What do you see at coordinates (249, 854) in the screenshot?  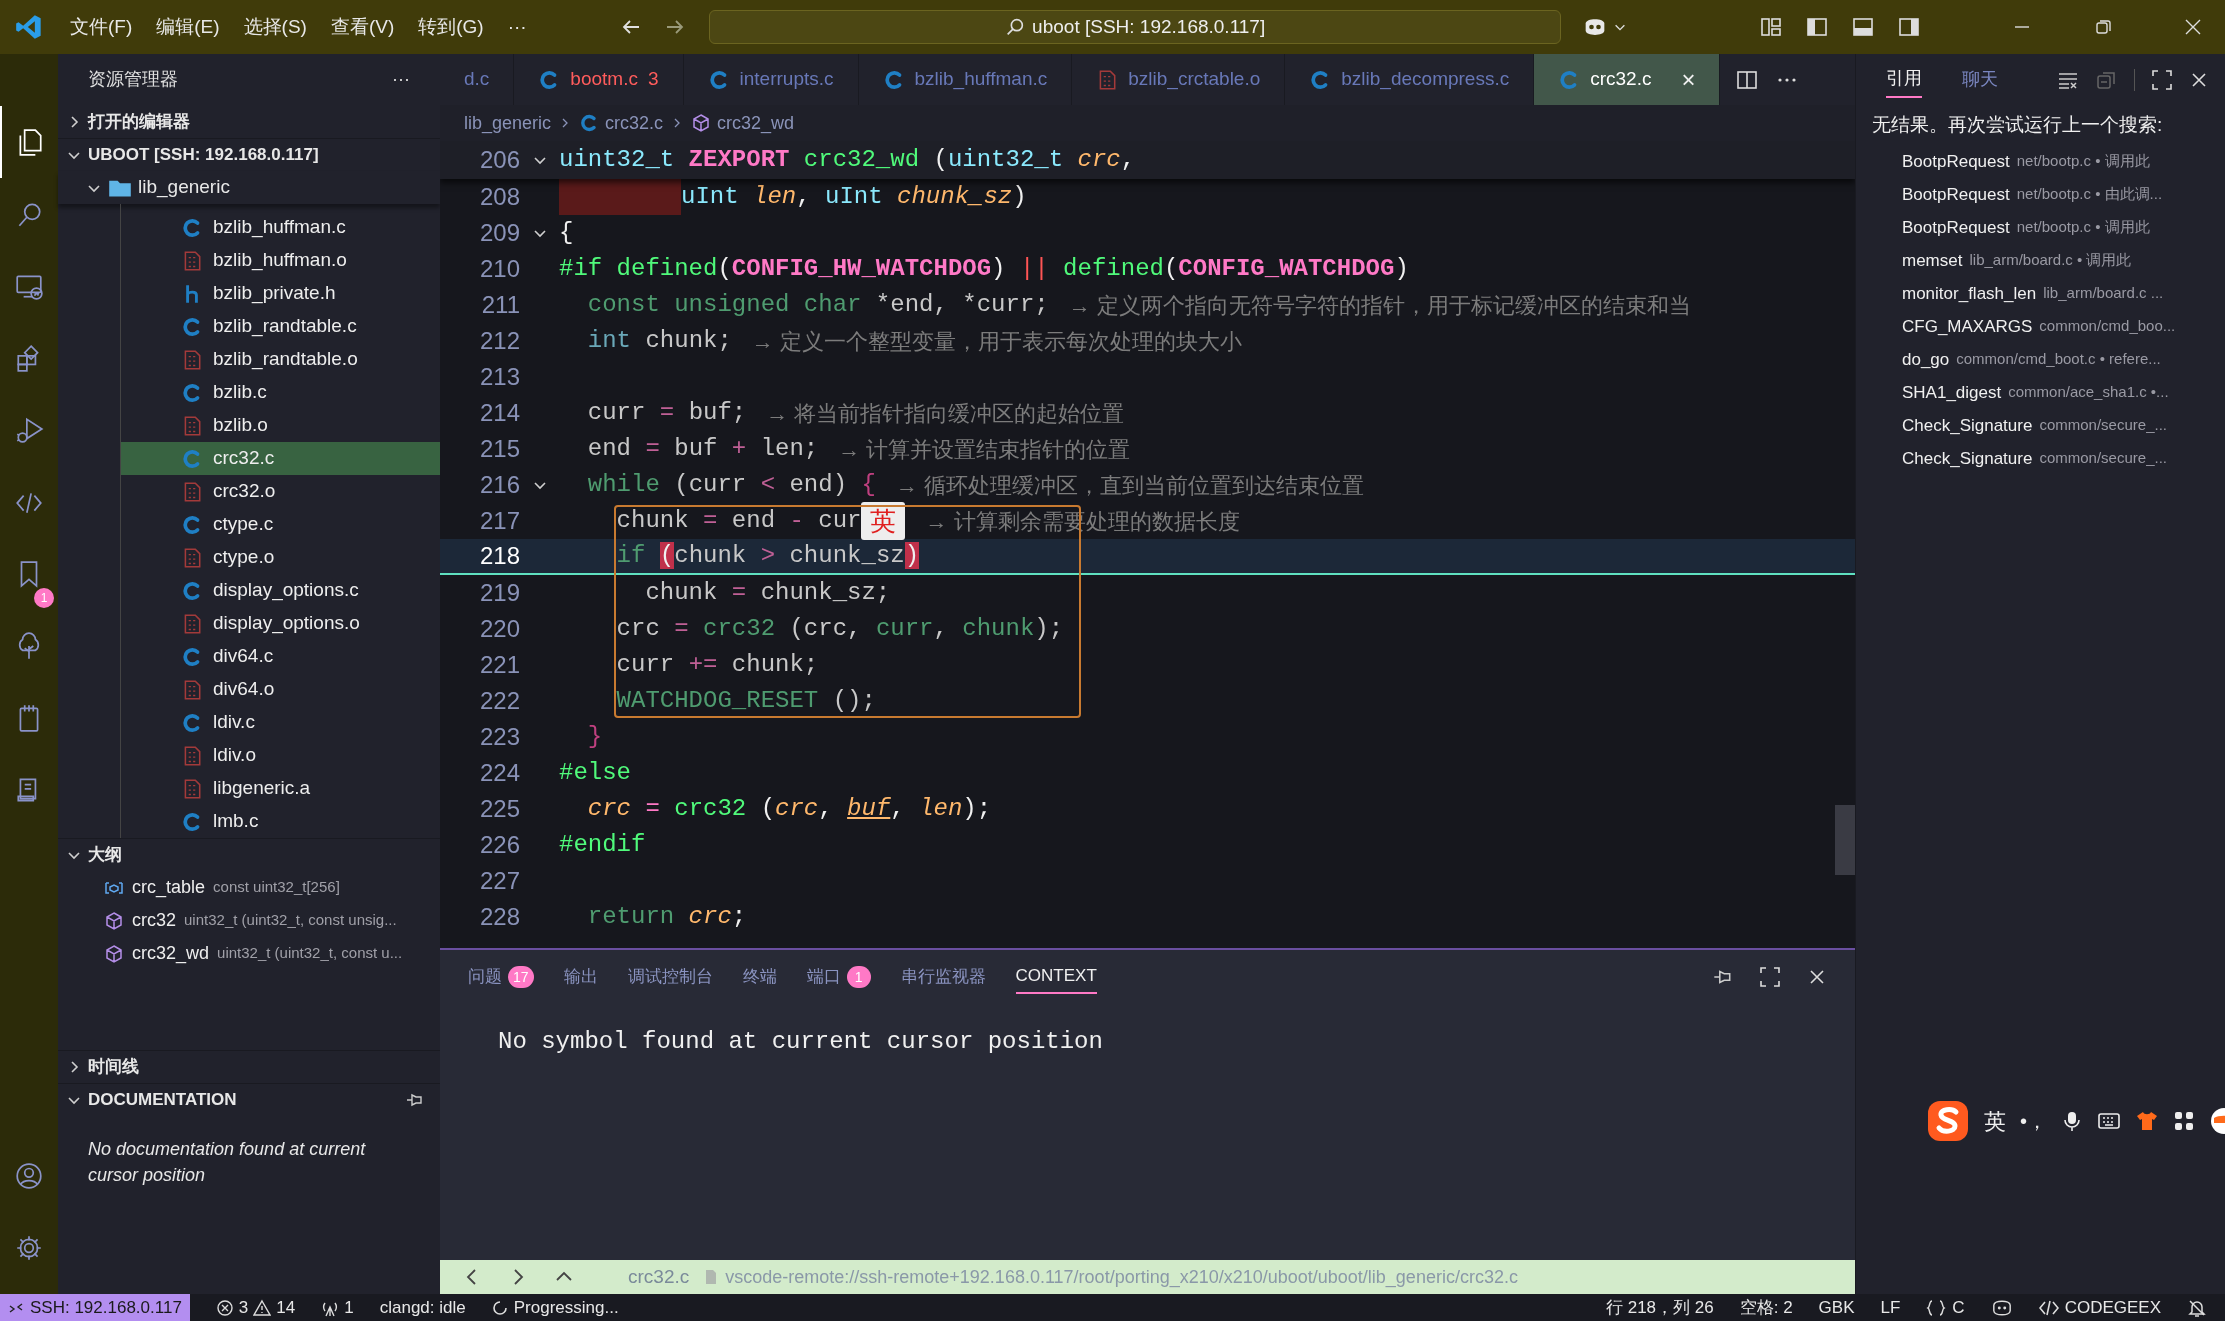 I see `section-header: 大纲` at bounding box center [249, 854].